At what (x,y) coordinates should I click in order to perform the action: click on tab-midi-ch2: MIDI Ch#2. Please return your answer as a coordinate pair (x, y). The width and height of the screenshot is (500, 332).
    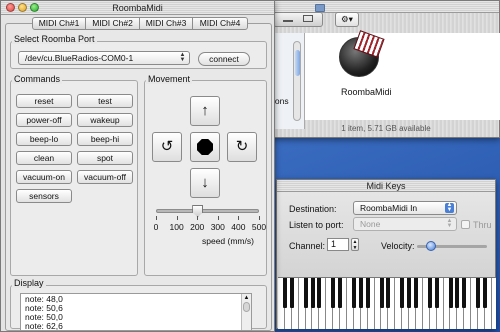
    Looking at the image, I should click on (112, 23).